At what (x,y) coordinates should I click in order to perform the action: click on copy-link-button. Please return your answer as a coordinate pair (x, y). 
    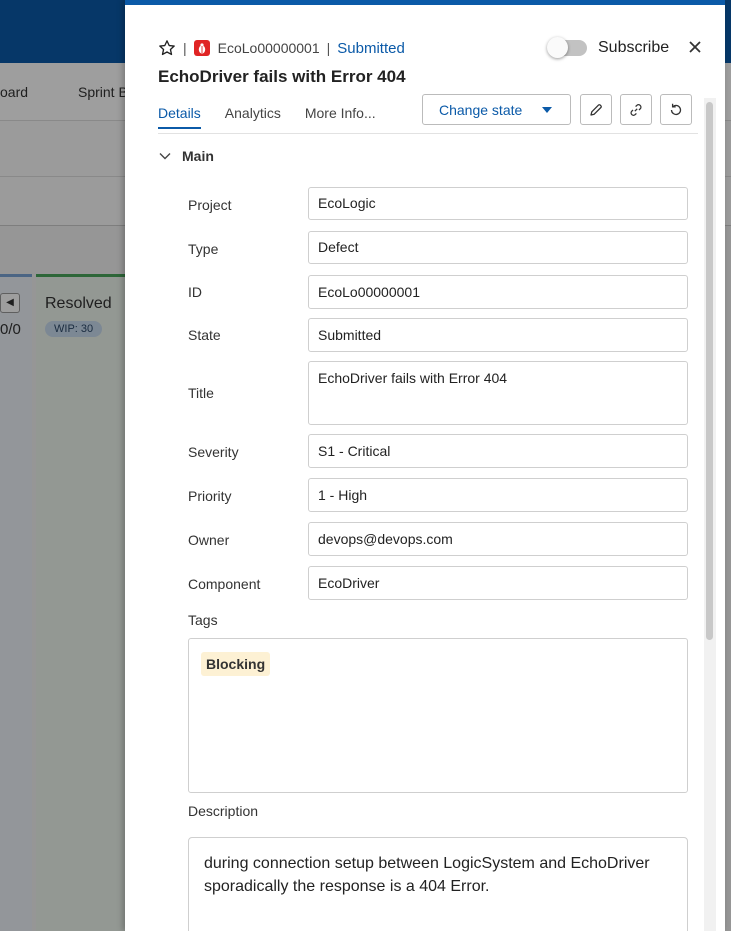
    Looking at the image, I should click on (636, 109).